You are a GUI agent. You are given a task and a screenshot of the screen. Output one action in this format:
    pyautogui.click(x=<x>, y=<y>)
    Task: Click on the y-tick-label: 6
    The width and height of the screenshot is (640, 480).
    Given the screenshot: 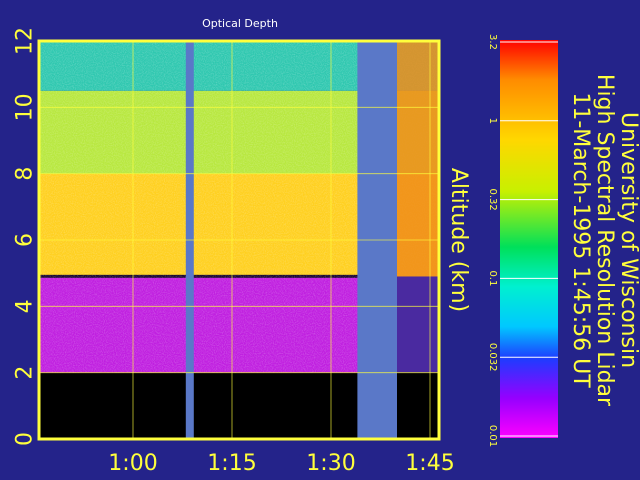 What is the action you would take?
    pyautogui.click(x=25, y=240)
    